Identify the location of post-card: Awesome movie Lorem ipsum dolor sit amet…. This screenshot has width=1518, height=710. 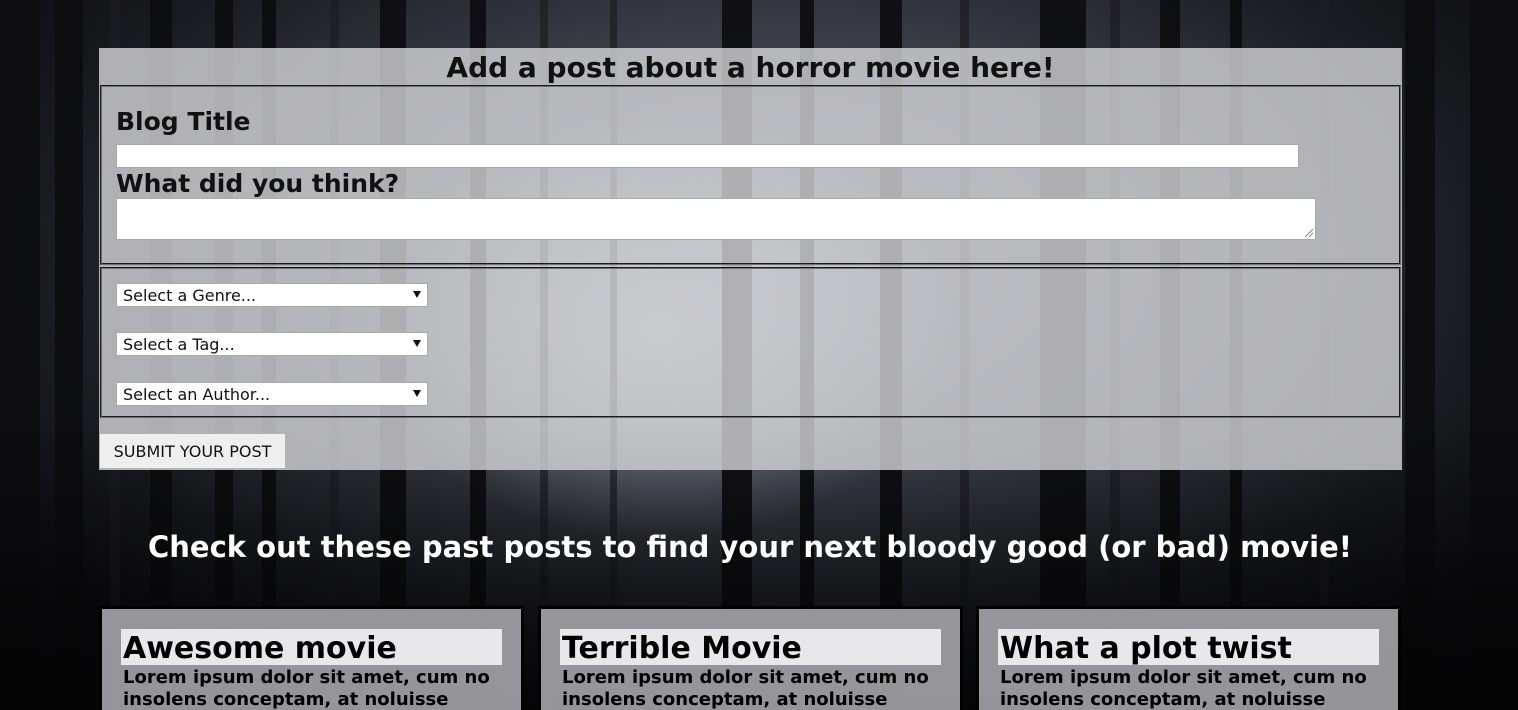
(311, 658).